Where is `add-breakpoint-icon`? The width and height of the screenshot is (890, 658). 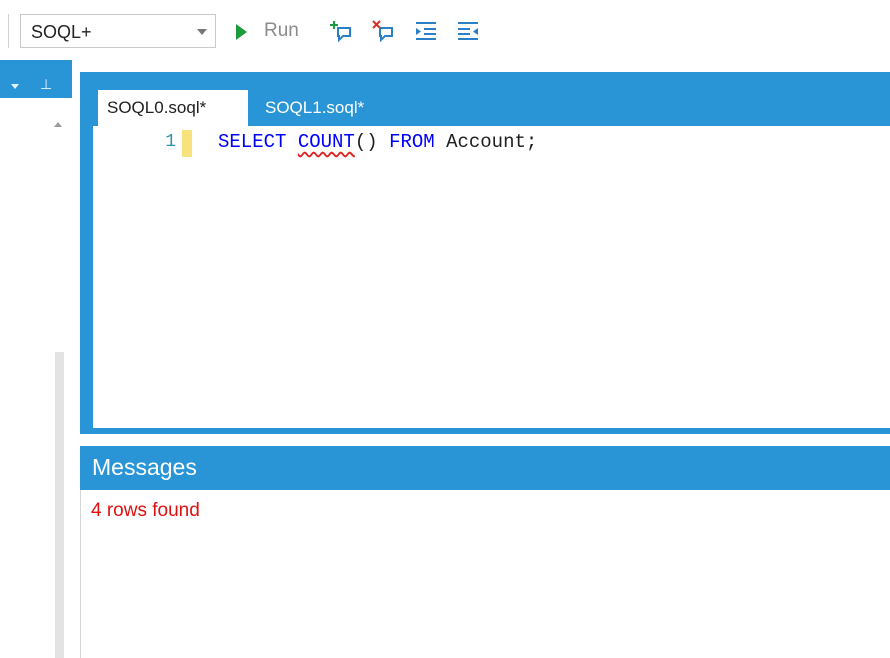 add-breakpoint-icon is located at coordinates (342, 31).